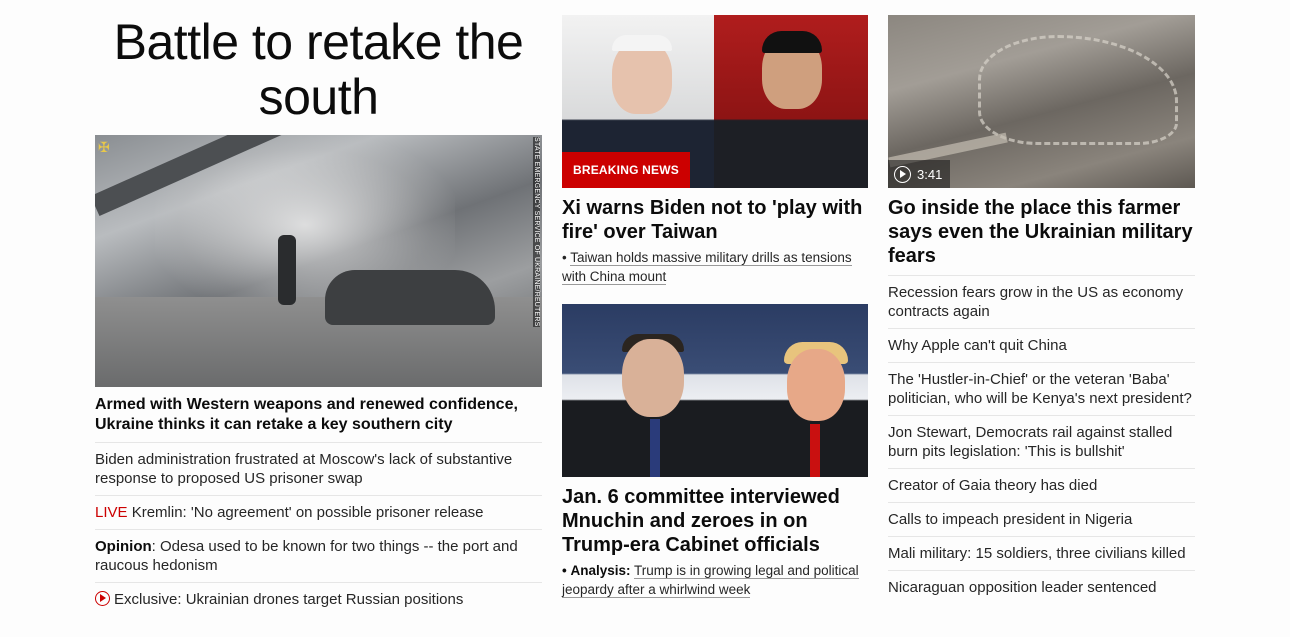 This screenshot has height=637, width=1290. I want to click on emblem-icon: ✠, so click(104, 147).